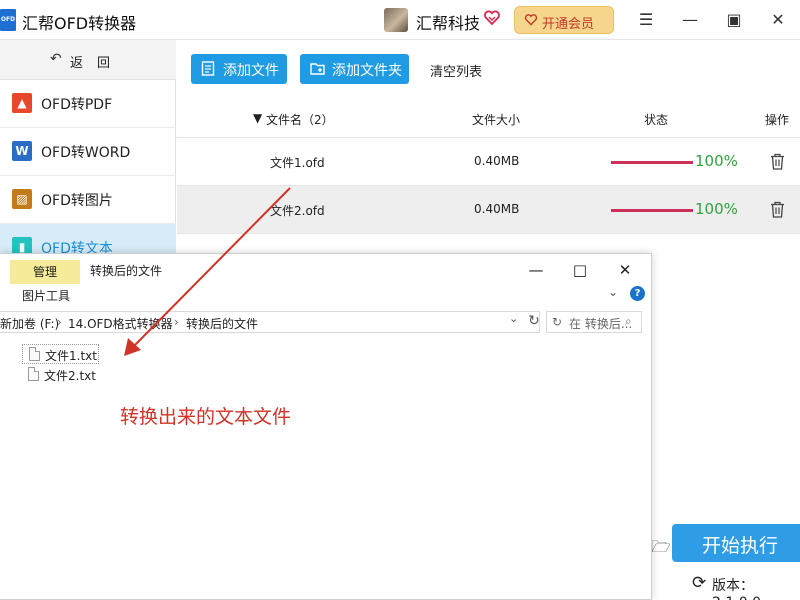  What do you see at coordinates (317, 69) in the screenshot?
I see `add-folder-icon` at bounding box center [317, 69].